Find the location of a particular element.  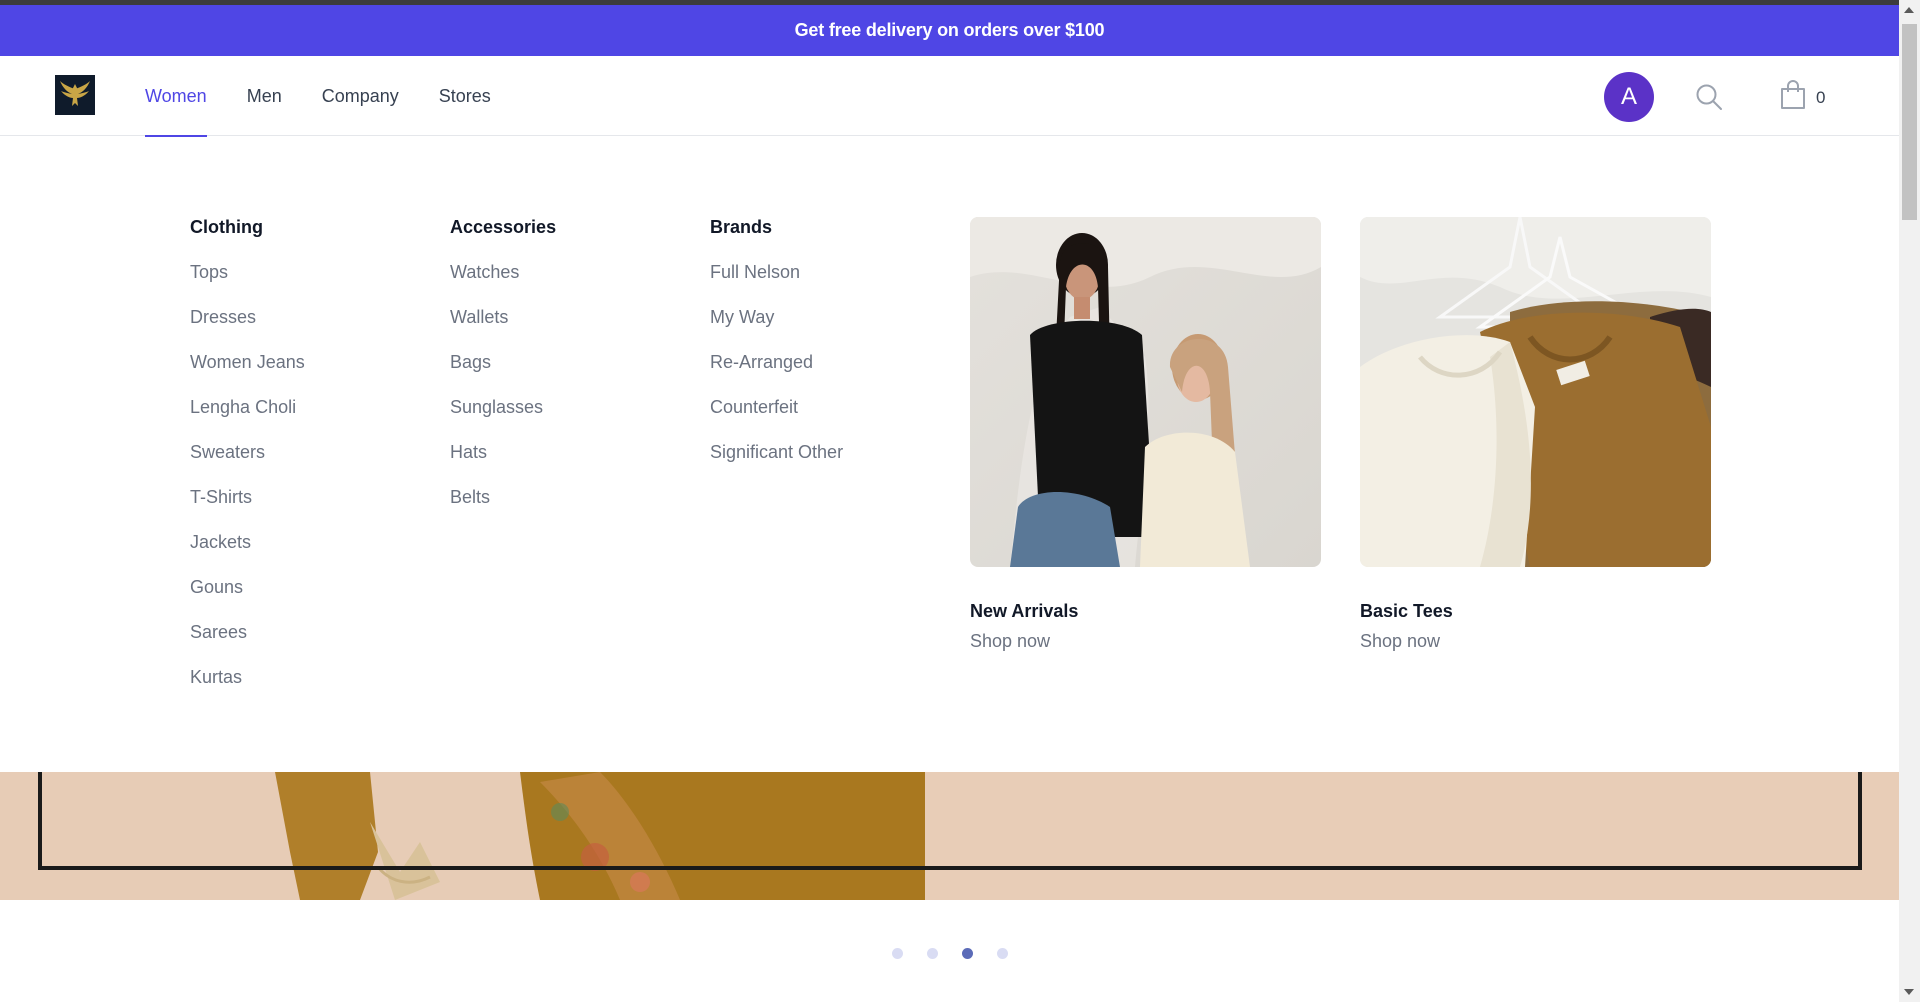

menu-link-hats: Hats is located at coordinates (503, 464).